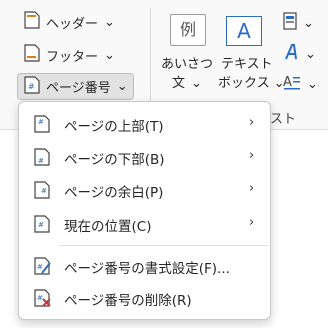 This screenshot has width=328, height=328. I want to click on footer-button: フッター ⌄, so click(69, 55).